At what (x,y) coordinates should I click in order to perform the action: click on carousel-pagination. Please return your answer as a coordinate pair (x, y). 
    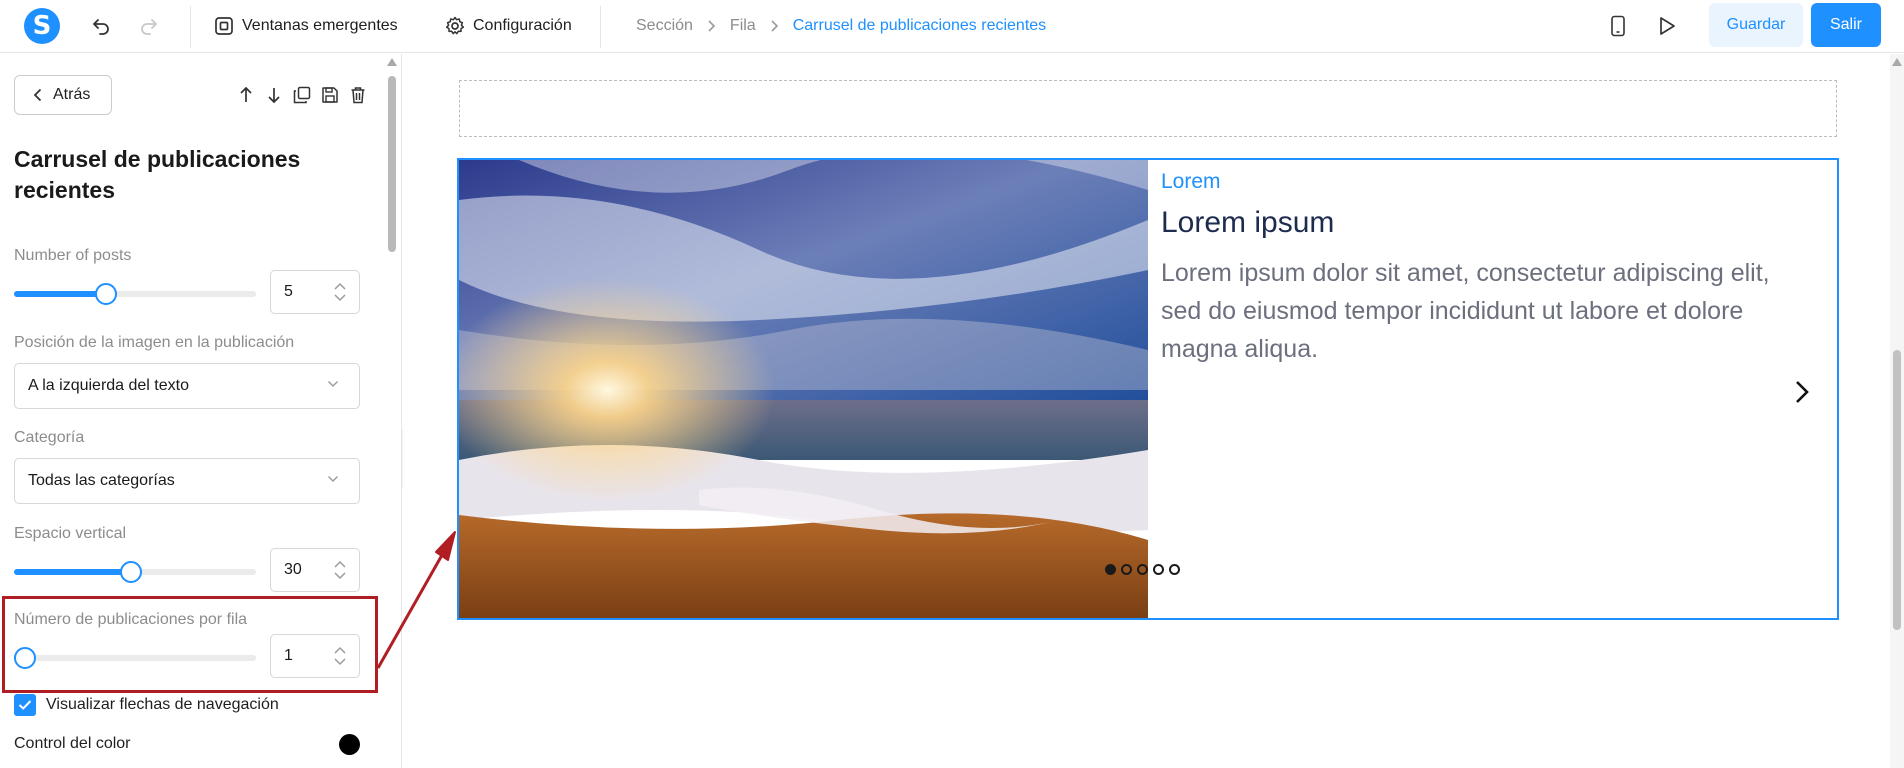
    Looking at the image, I should click on (1142, 569).